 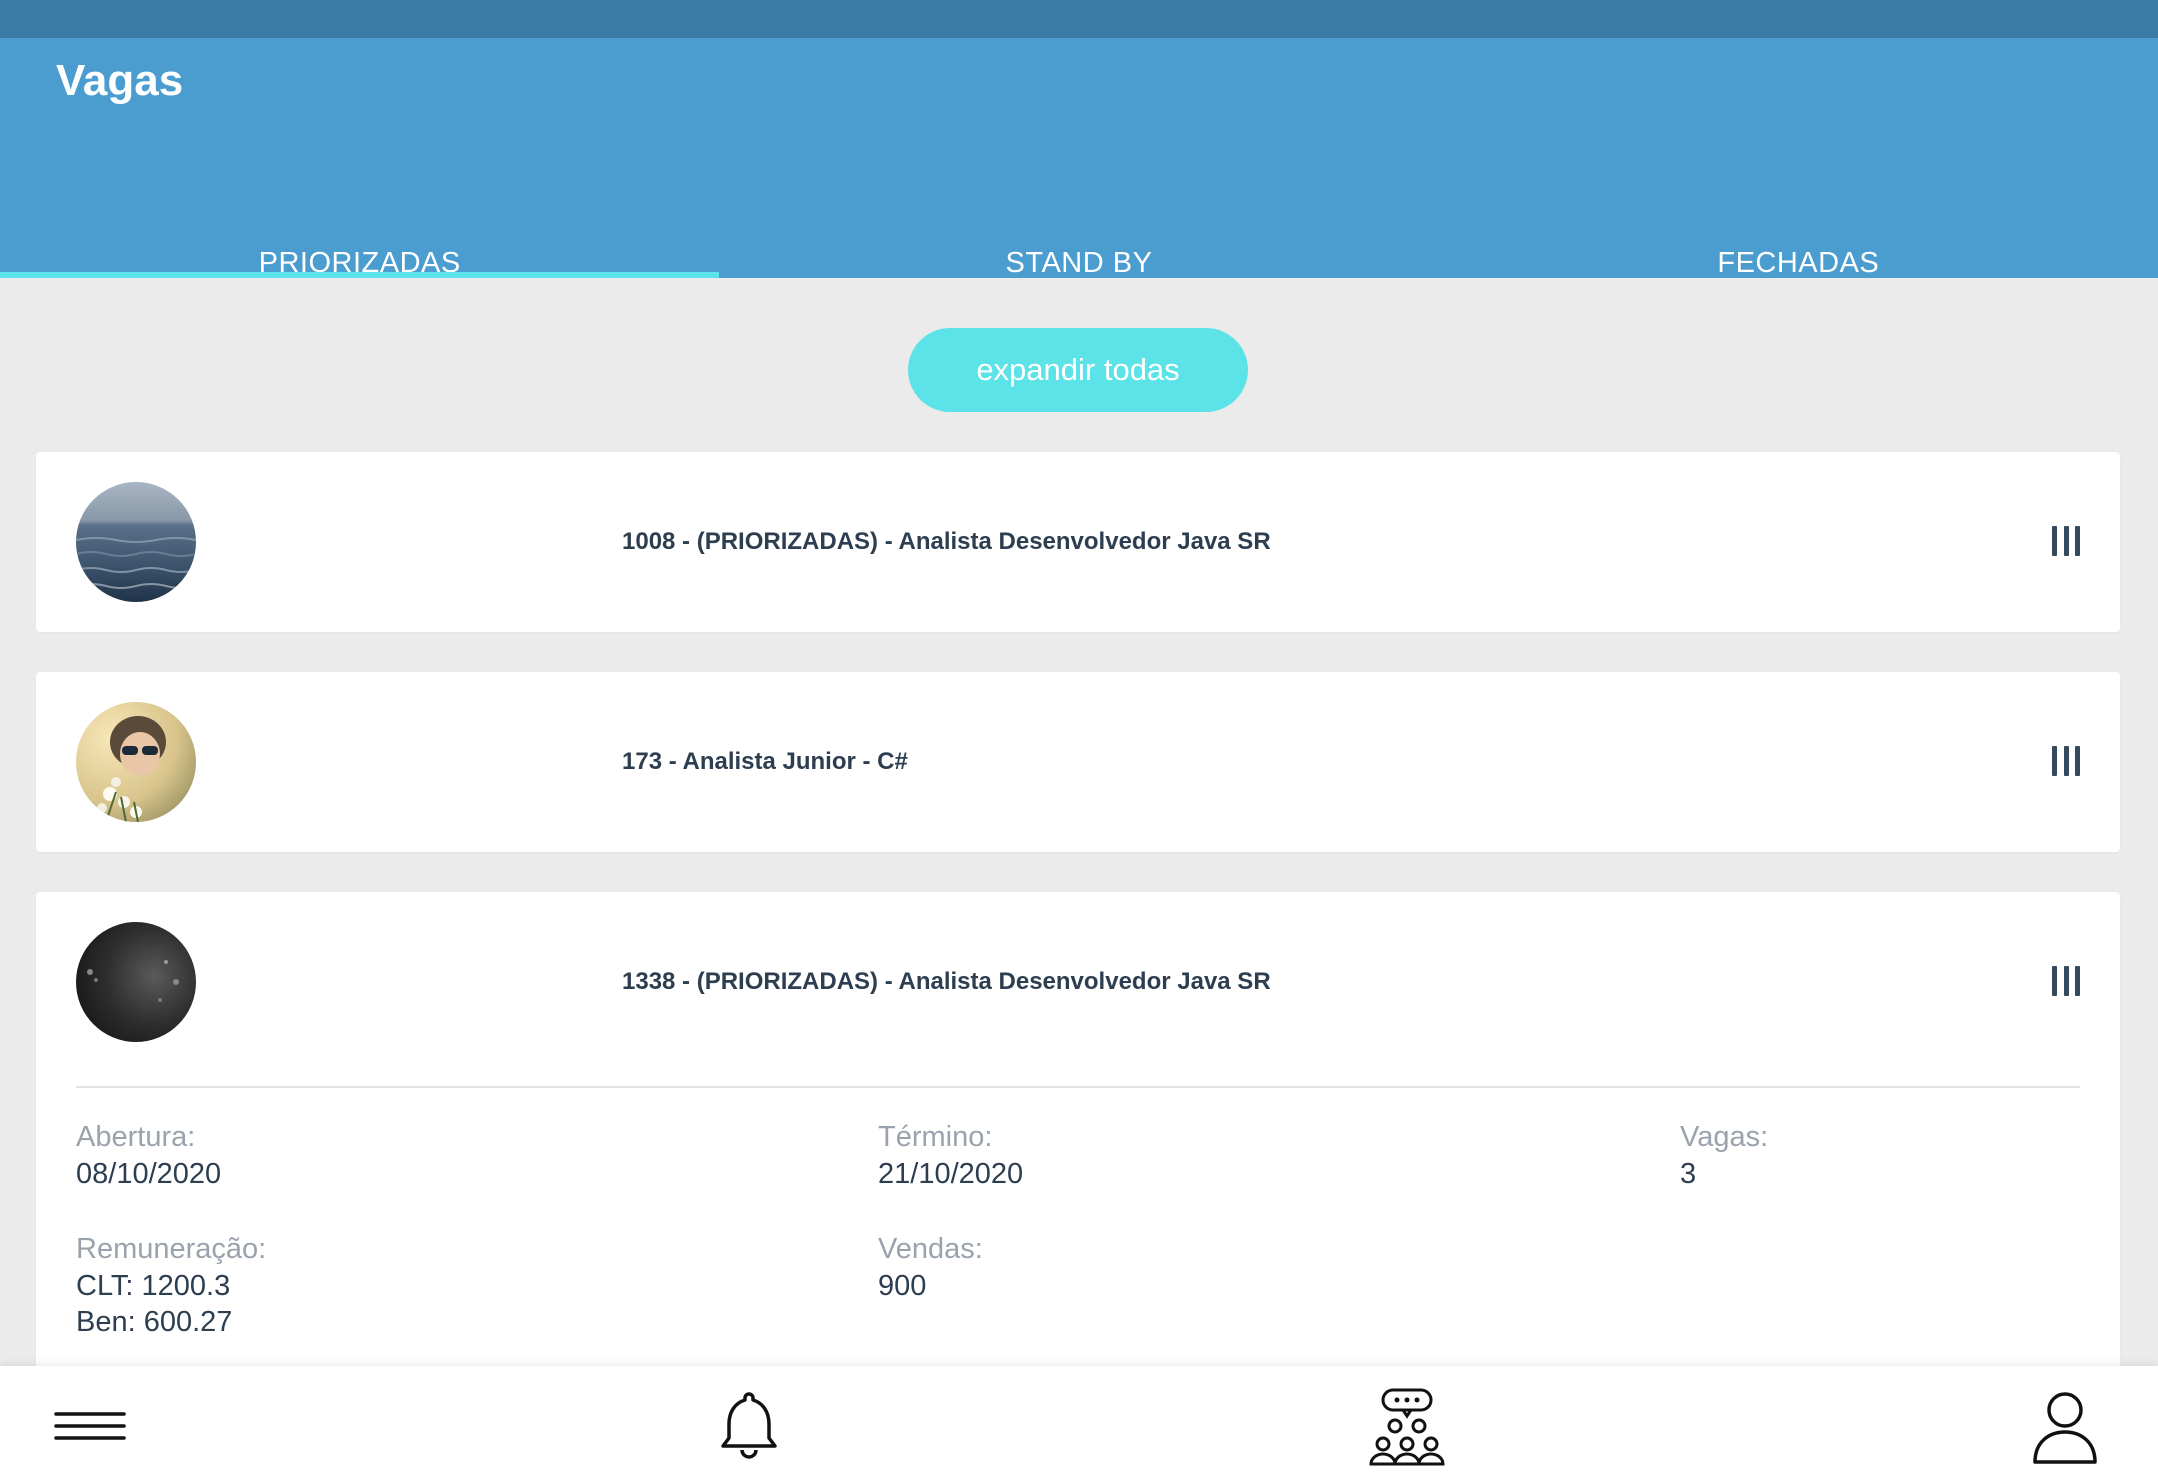 What do you see at coordinates (935, 1137) in the screenshot?
I see `field-label: Término:` at bounding box center [935, 1137].